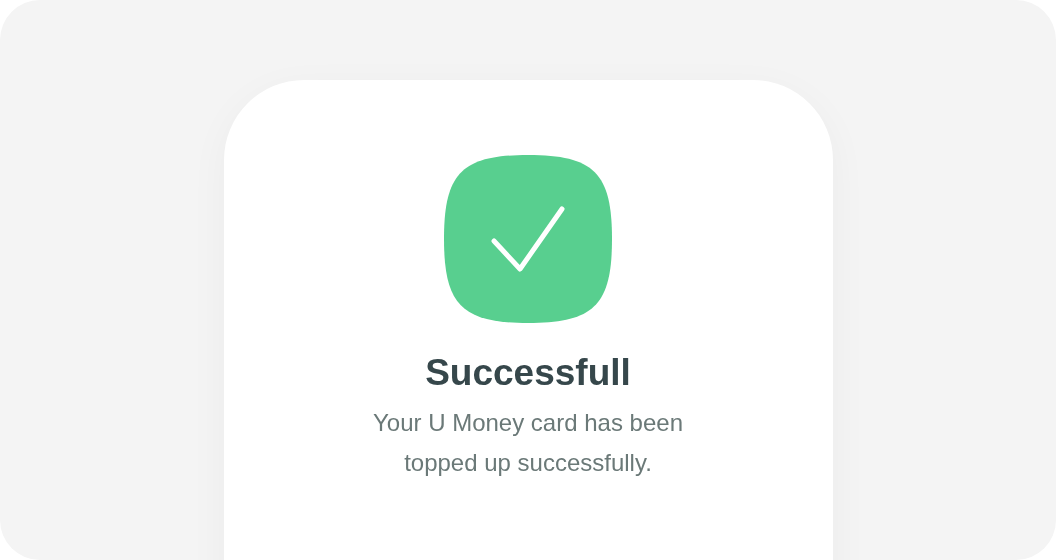 The width and height of the screenshot is (1056, 560). I want to click on check-icon, so click(528, 239).